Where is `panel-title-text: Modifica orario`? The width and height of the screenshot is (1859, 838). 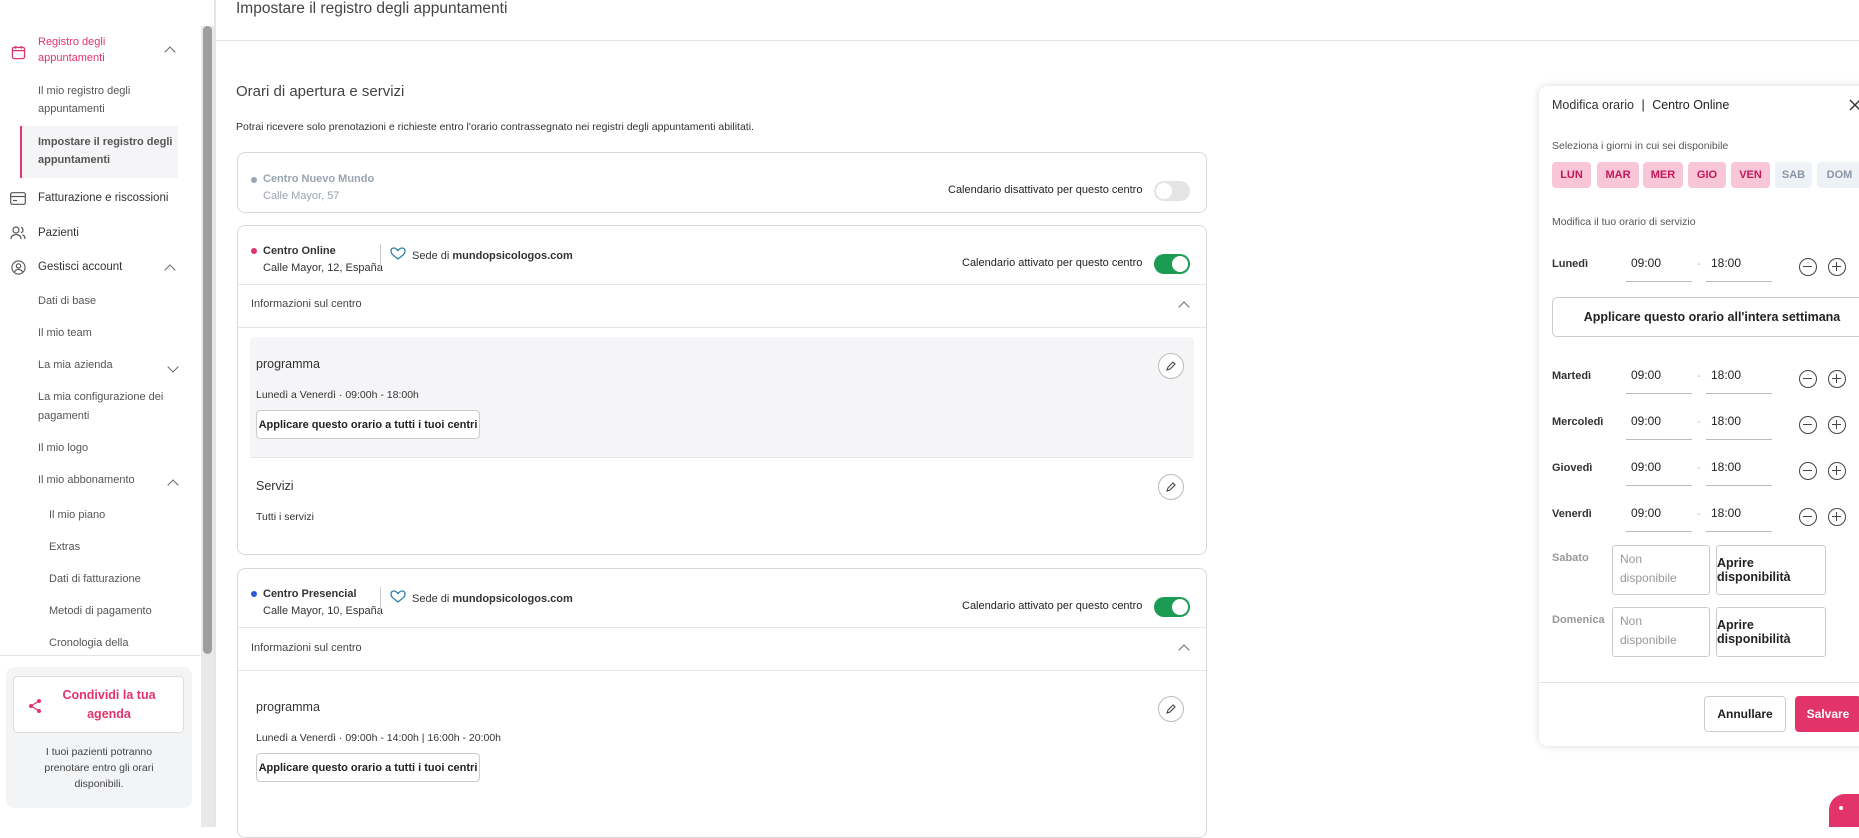
panel-title-text: Modifica orario is located at coordinates (1593, 105).